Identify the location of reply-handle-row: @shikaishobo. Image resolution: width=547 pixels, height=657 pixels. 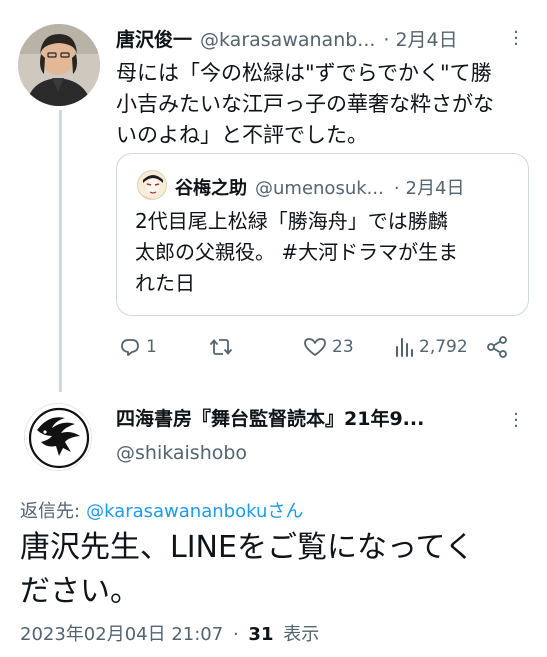
(181, 453).